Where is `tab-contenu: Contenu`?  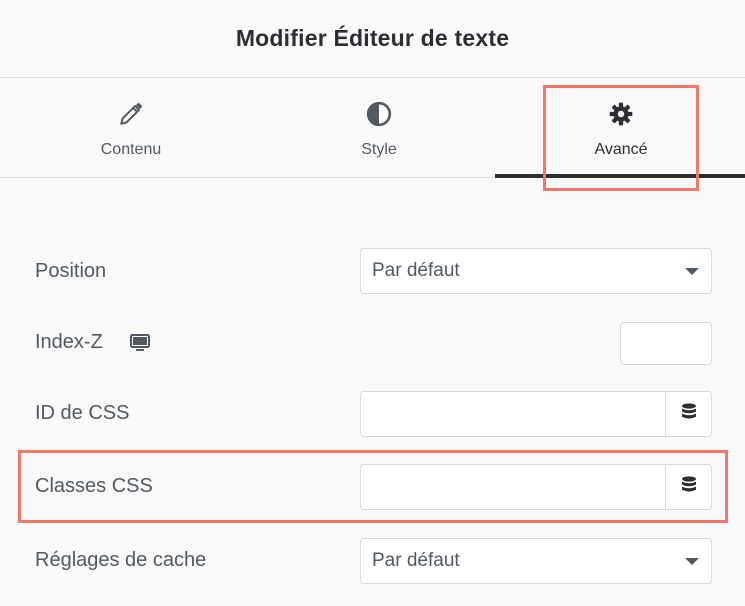 tab-contenu: Contenu is located at coordinates (131, 128).